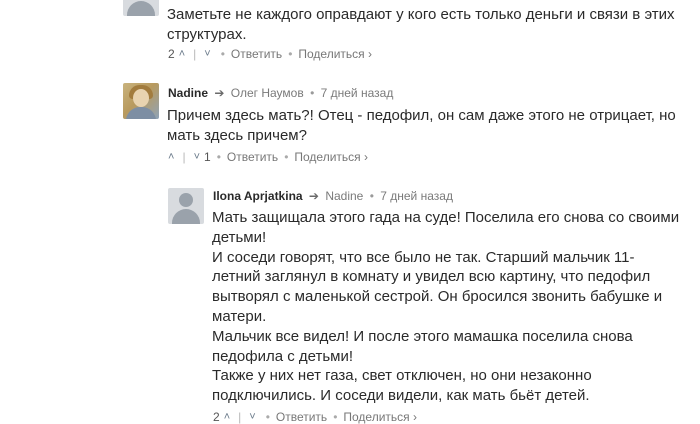  Describe the element at coordinates (207, 157) in the screenshot. I see `downvote-count: 1` at that location.